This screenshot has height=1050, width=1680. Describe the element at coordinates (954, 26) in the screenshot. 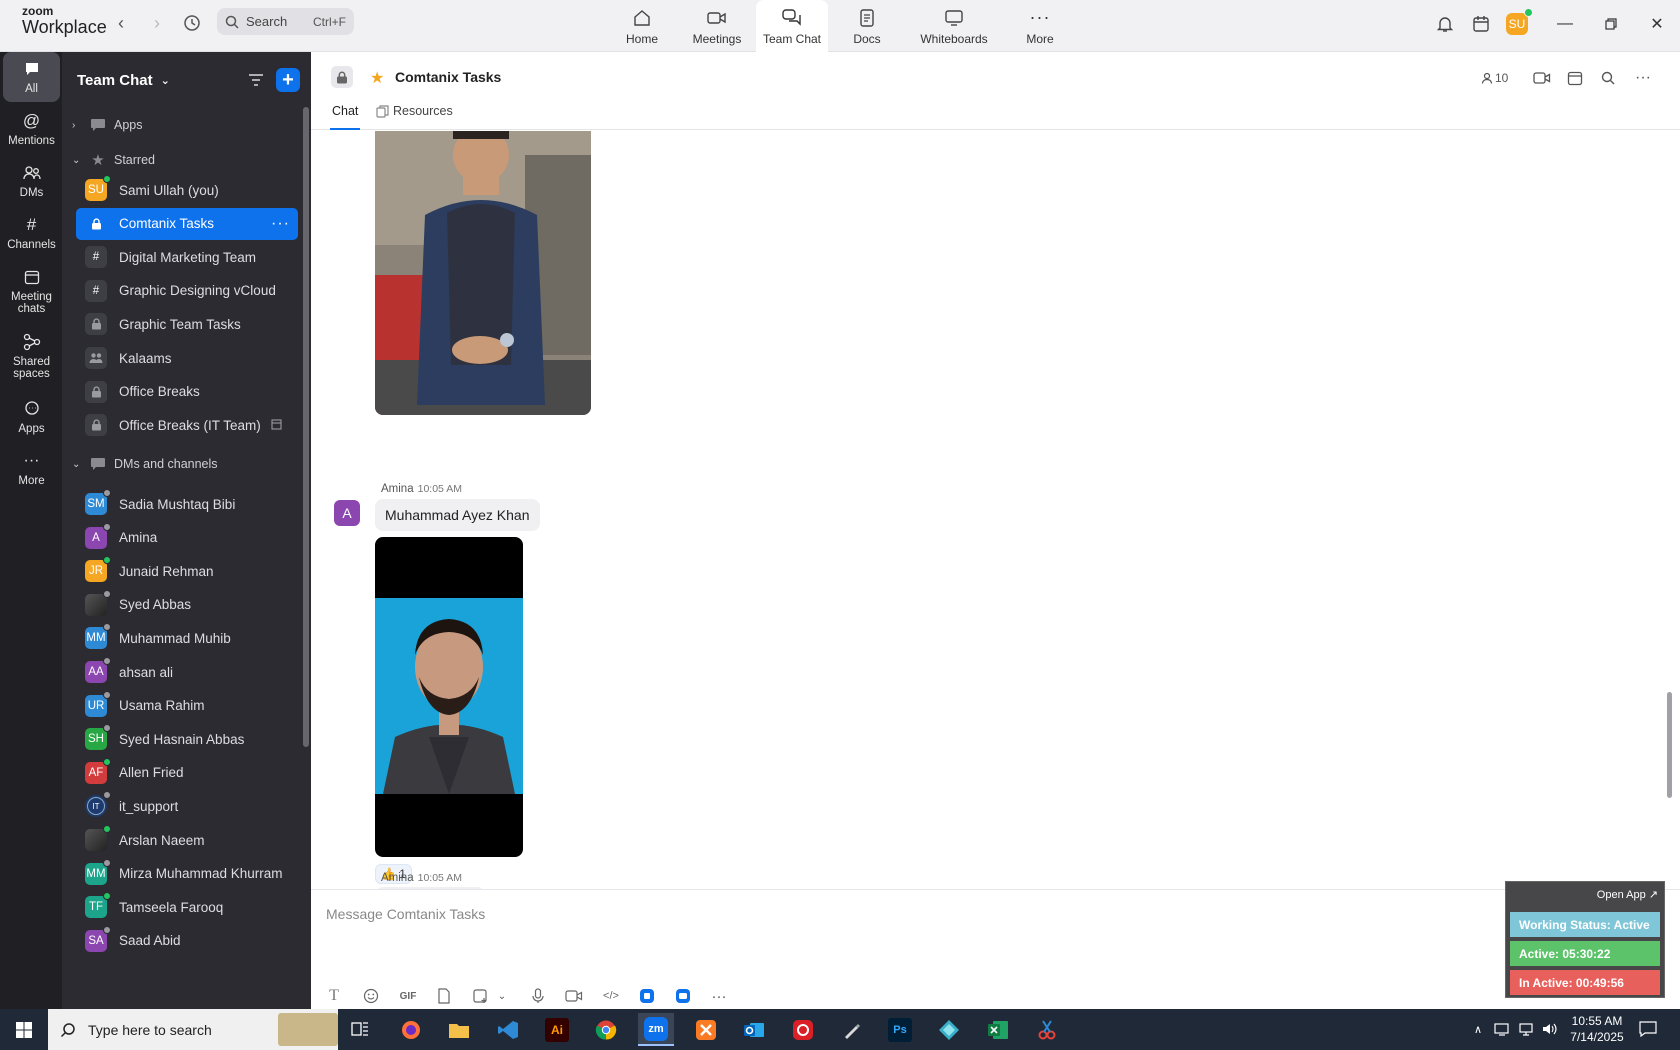

I see `tab-whiteboards: Whiteboards` at that location.